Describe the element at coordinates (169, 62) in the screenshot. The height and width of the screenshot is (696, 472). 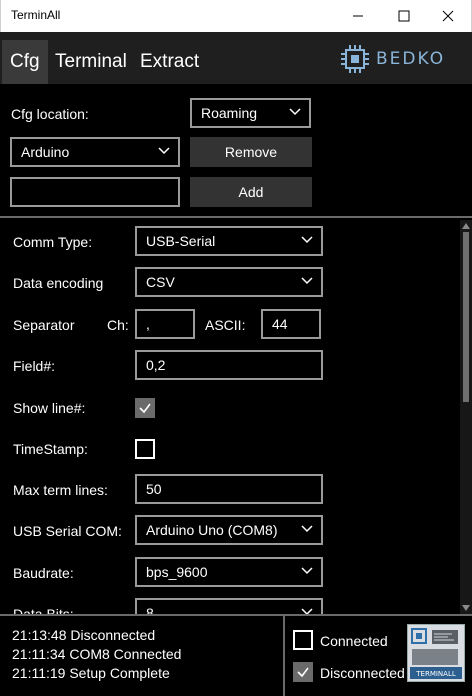
I see `tab-extract: Extract` at that location.